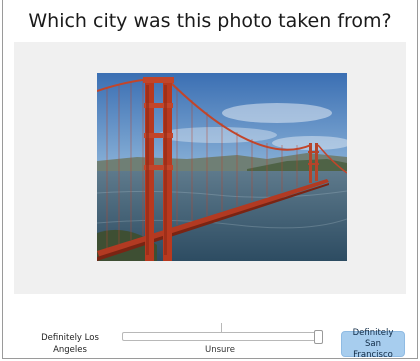 This screenshot has width=420, height=361. I want to click on confidence-slider-thumb, so click(318, 337).